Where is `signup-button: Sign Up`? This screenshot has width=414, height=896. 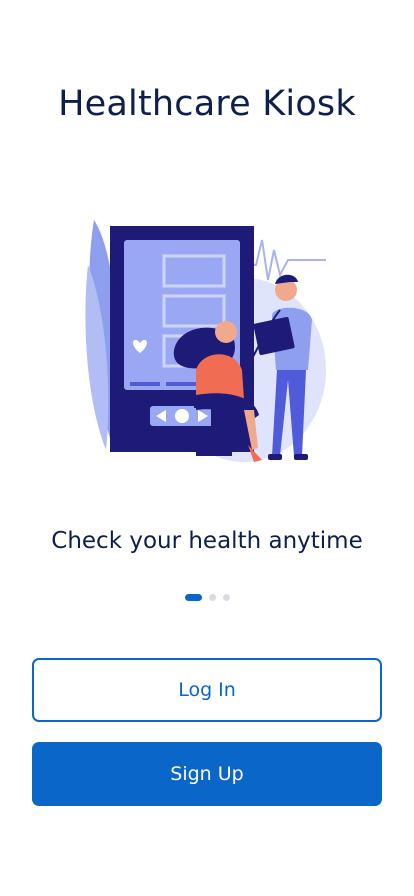
signup-button: Sign Up is located at coordinates (207, 774).